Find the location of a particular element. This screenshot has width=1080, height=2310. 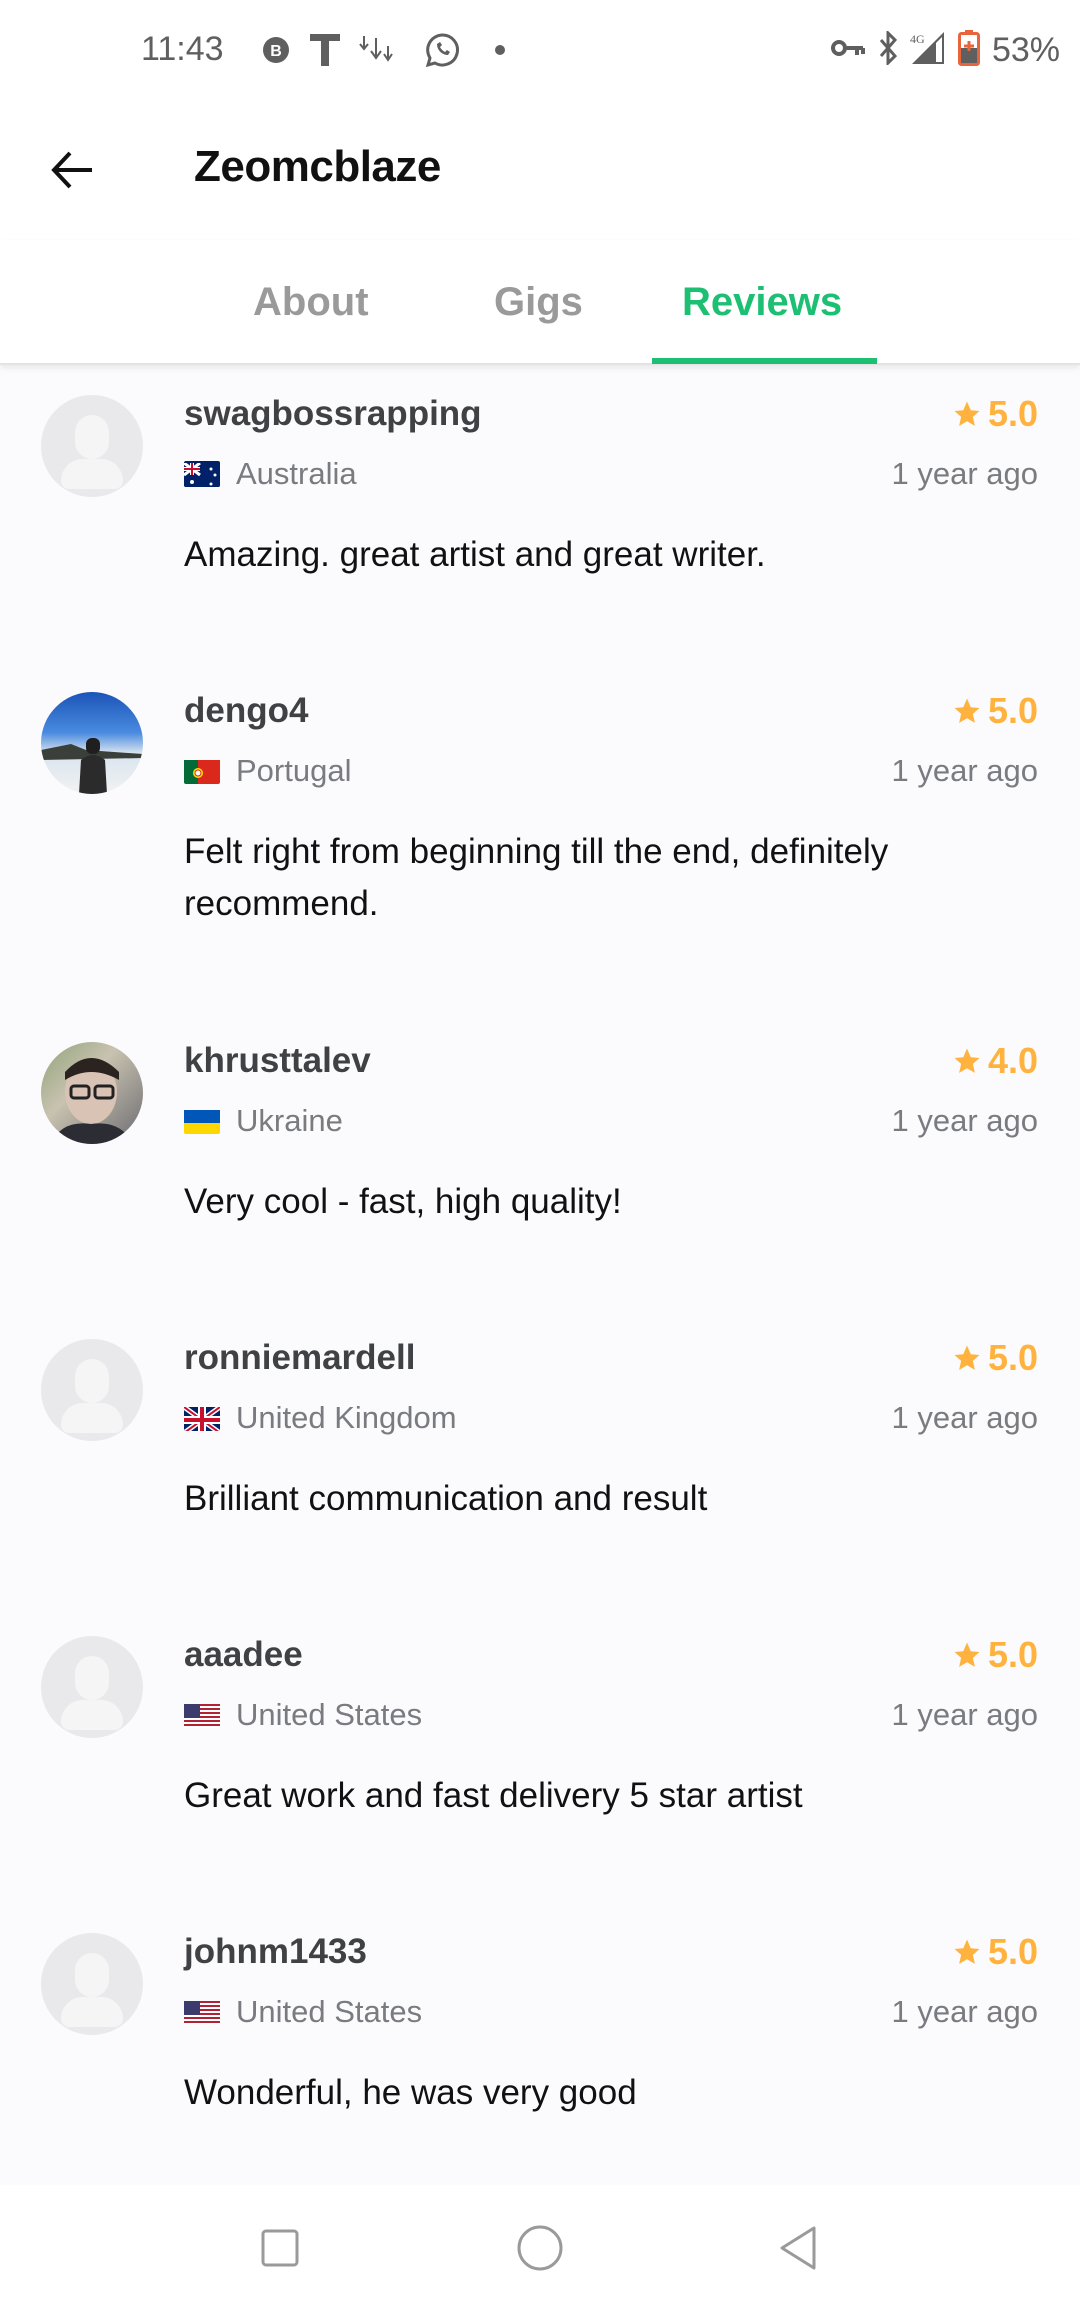

home-circle-icon is located at coordinates (540, 2250).